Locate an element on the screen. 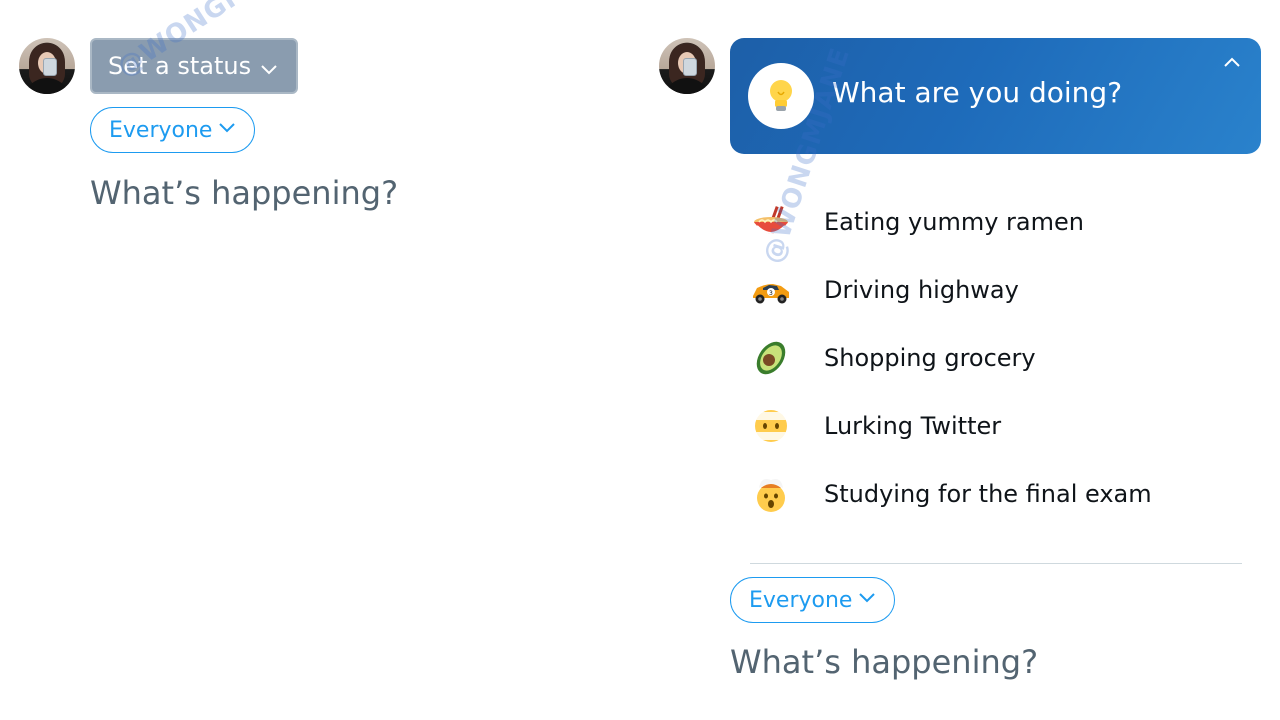  status-option: Shopping grocery is located at coordinates (1000, 358).